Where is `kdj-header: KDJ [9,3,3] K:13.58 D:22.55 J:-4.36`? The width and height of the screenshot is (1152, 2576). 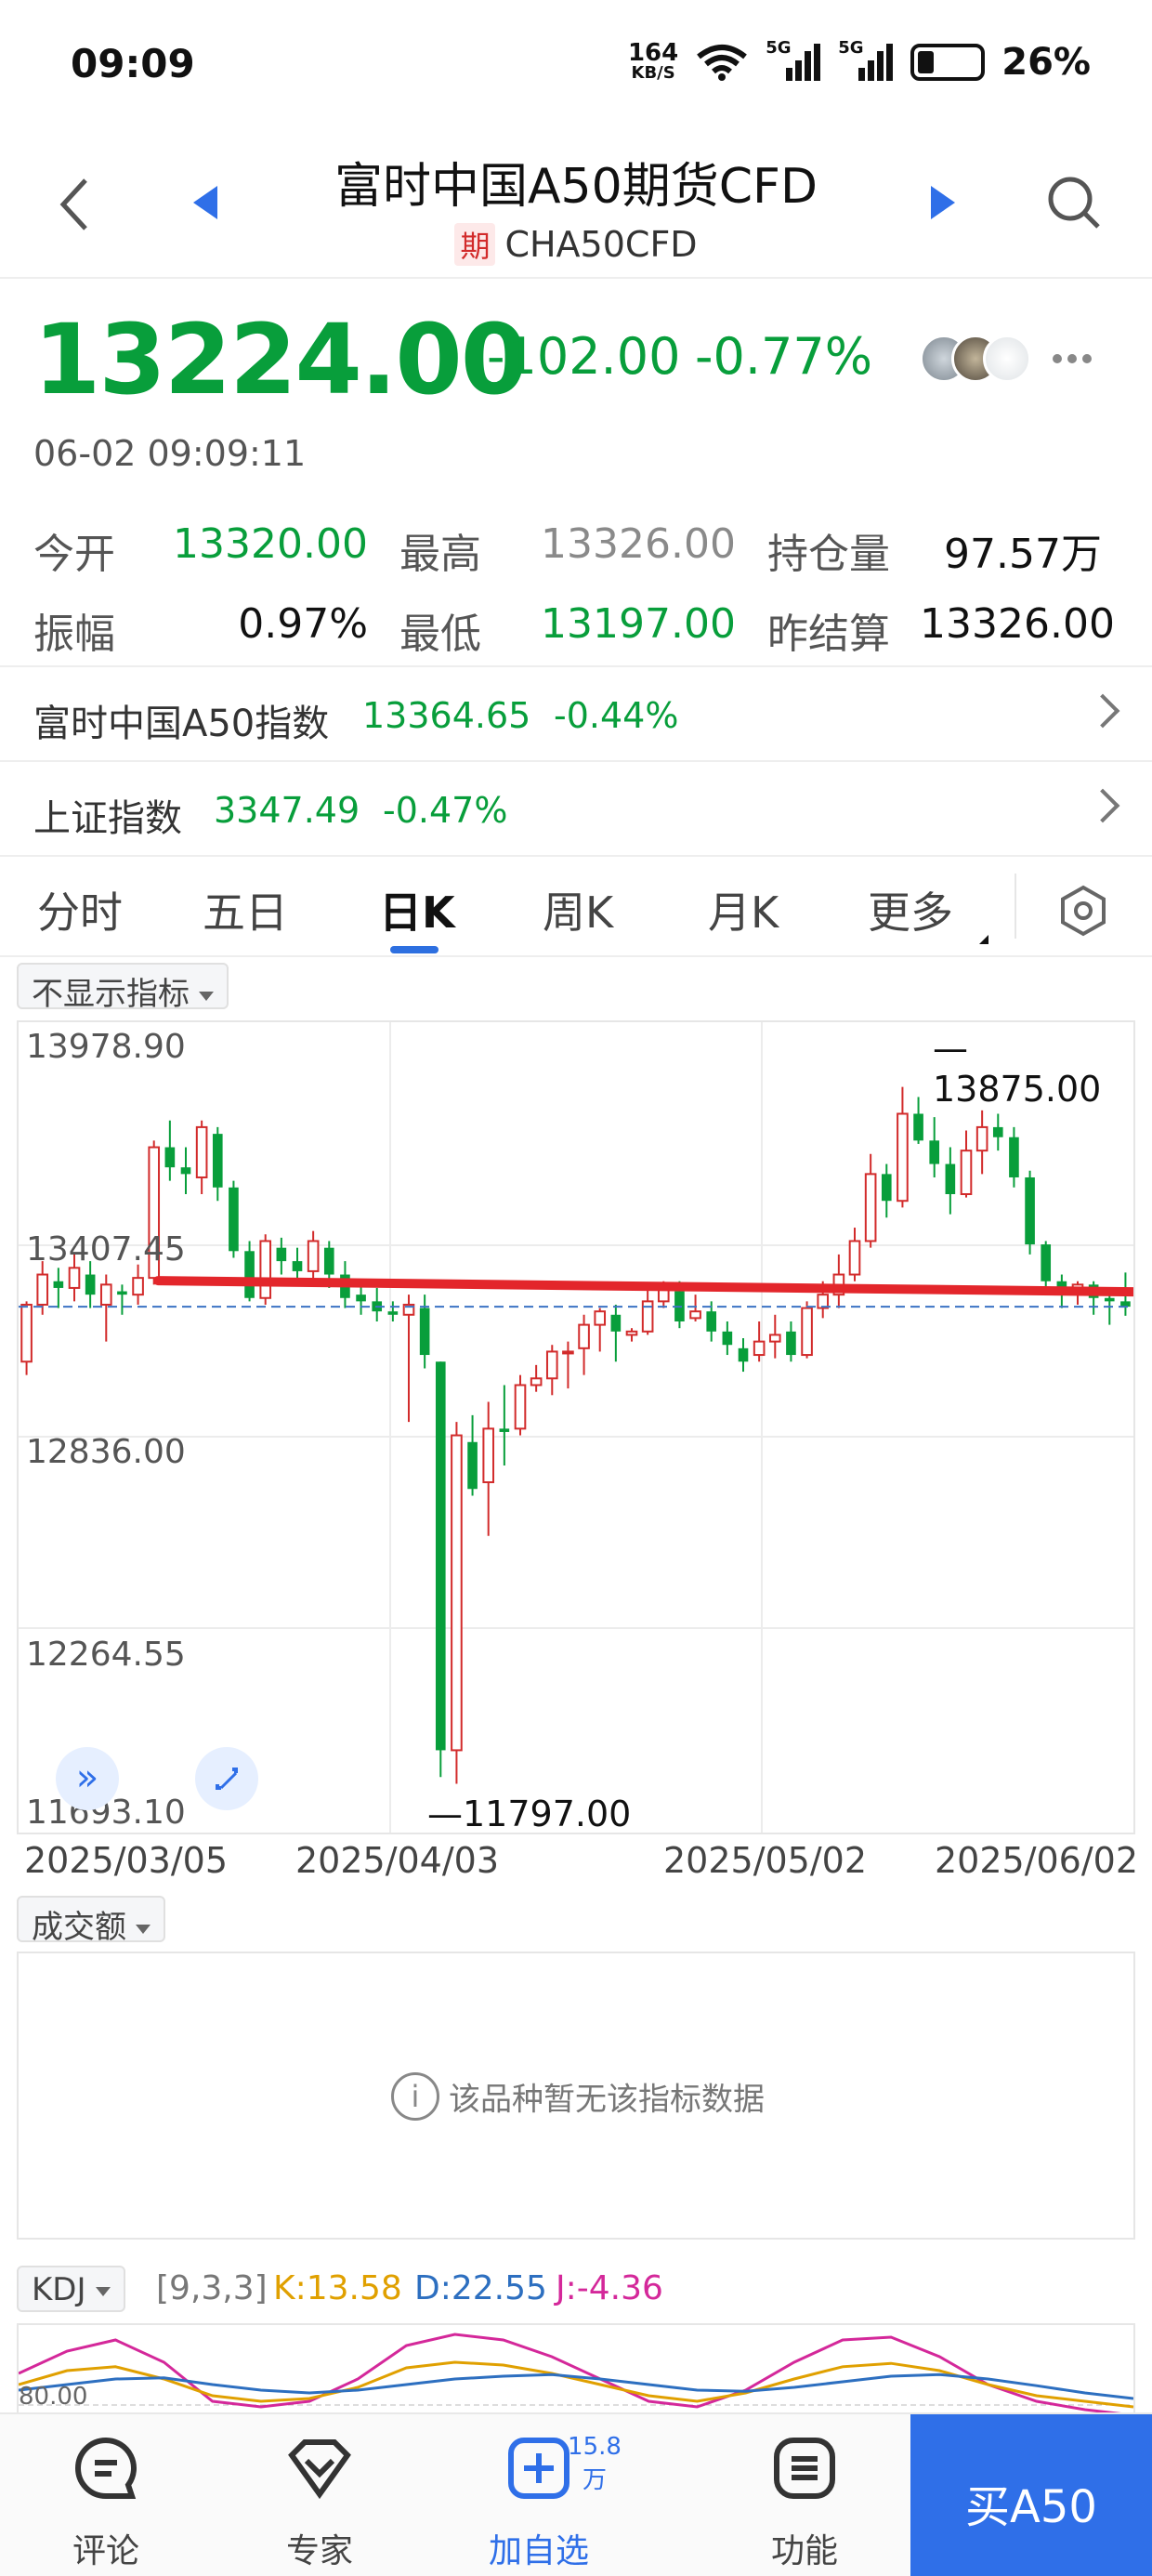
kdj-header: KDJ [9,3,3] K:13.58 D:22.55 J:-4.36 is located at coordinates (576, 2292).